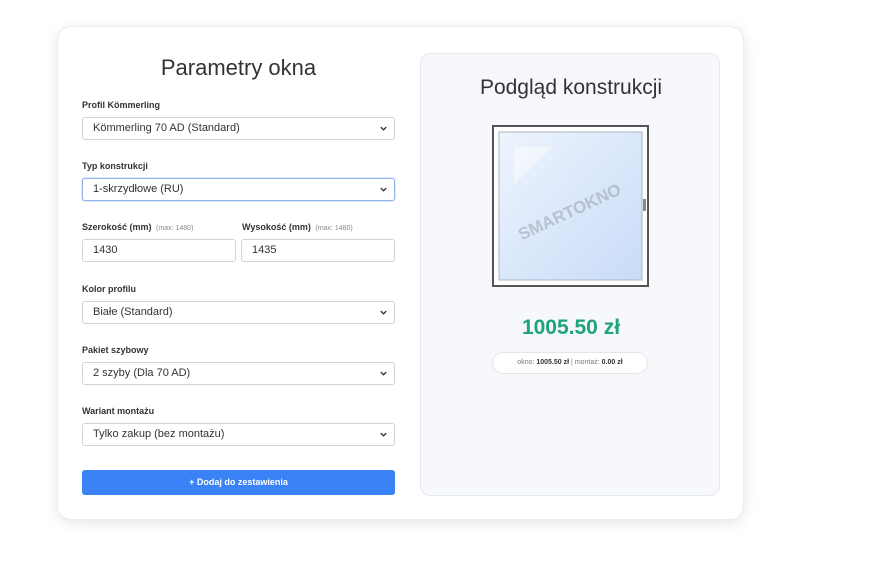 The height and width of the screenshot is (570, 870). Describe the element at coordinates (238, 373) in the screenshot. I see `glazing-select: 2 szyby (Dla 70 AD)` at that location.